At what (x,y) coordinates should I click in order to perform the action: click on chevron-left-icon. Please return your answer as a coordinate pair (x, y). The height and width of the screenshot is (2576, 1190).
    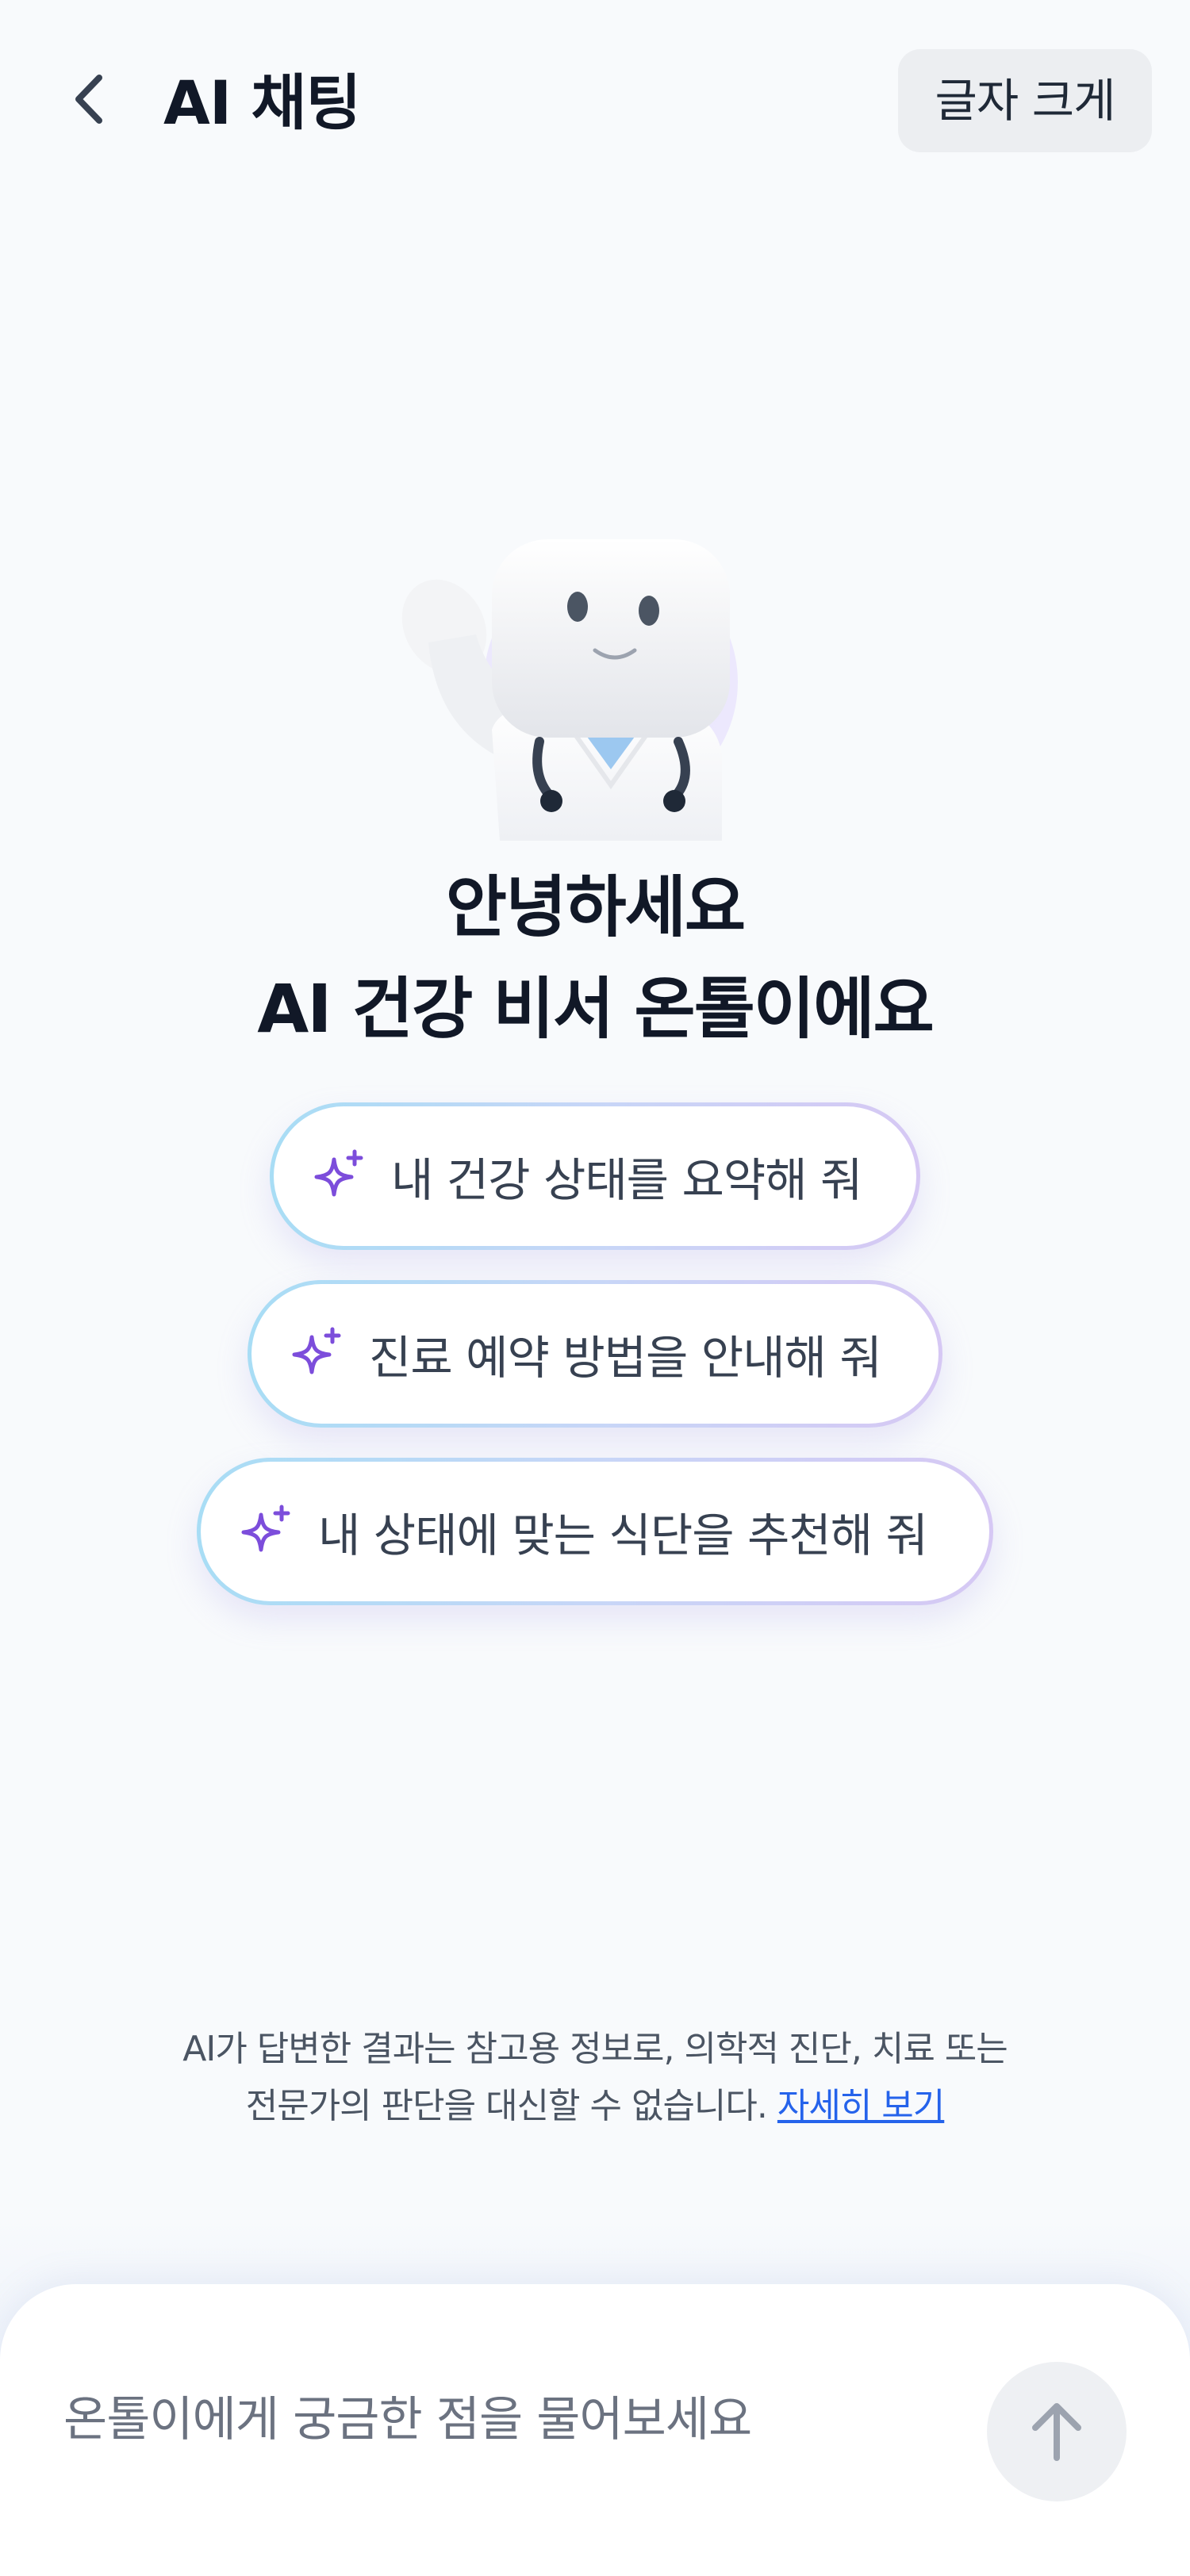
    Looking at the image, I should click on (88, 99).